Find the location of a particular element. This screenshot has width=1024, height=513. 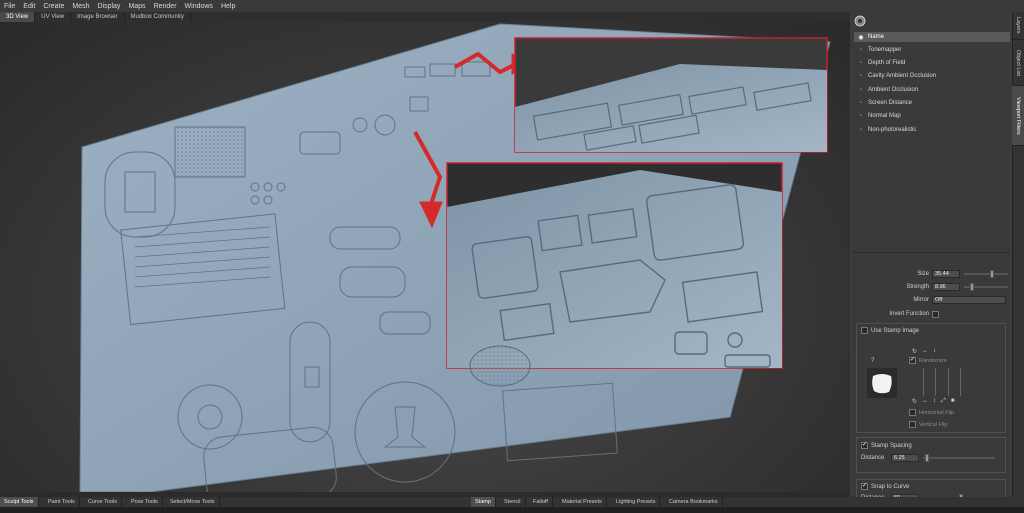

distance-label: Distance is located at coordinates (873, 458).